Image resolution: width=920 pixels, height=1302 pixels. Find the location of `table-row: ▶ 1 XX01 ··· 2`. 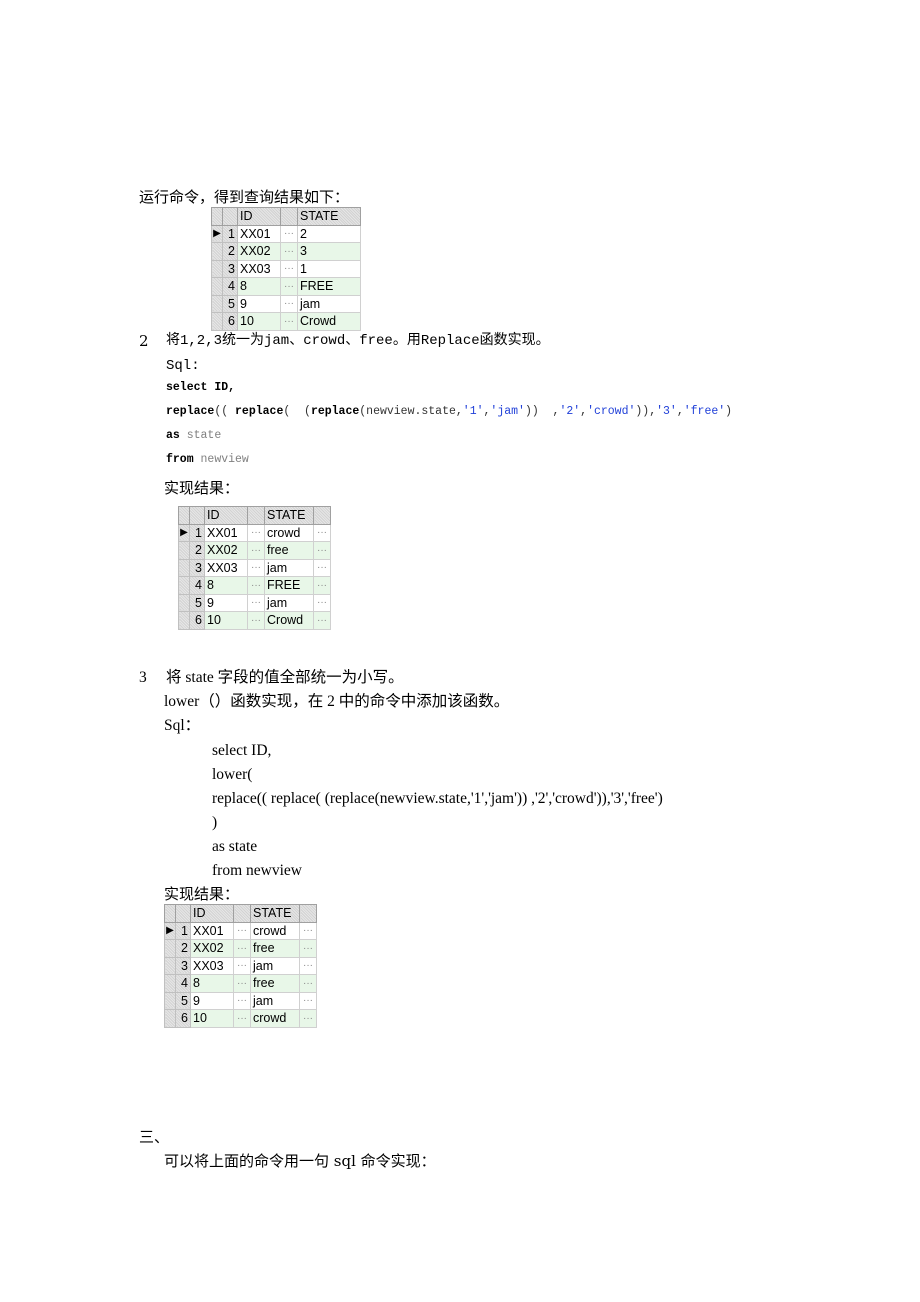

table-row: ▶ 1 XX01 ··· 2 is located at coordinates (286, 233).